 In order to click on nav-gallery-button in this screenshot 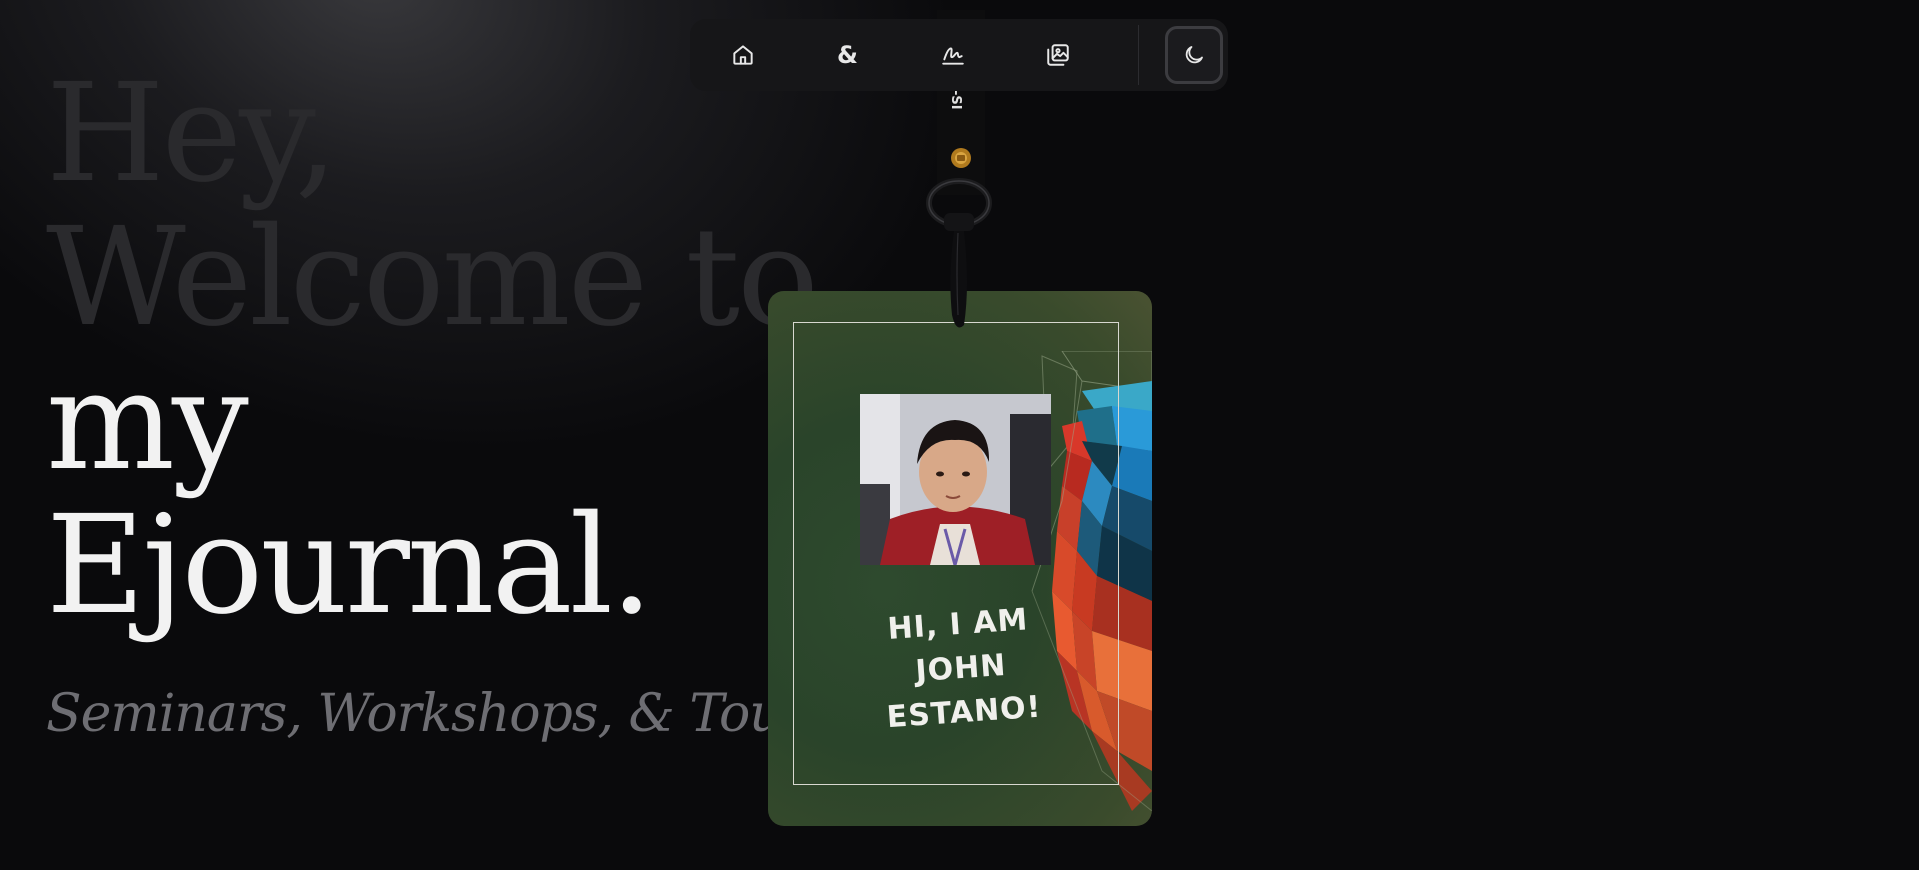, I will do `click(1057, 55)`.